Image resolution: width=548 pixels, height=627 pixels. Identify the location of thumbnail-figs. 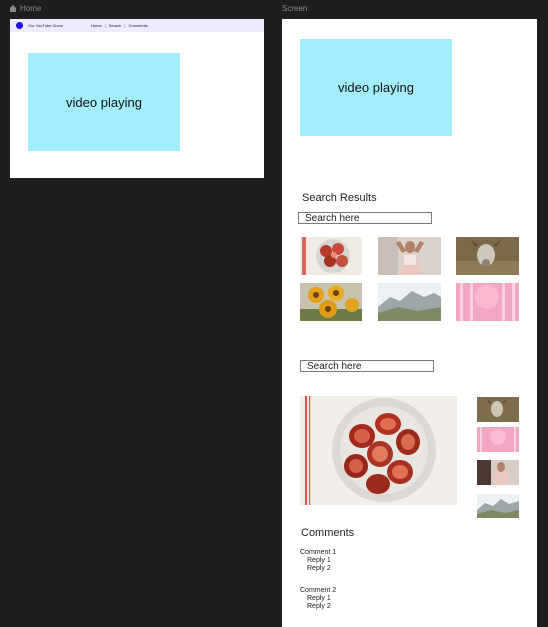
(331, 256).